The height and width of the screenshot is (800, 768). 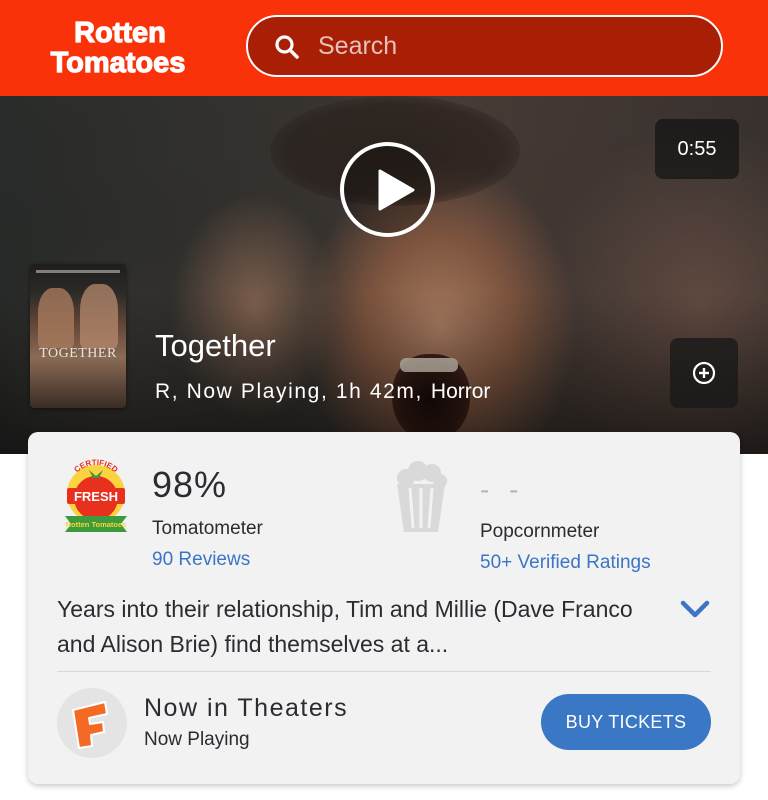 I want to click on rotten-tomatoes-logo: Rotten Tomatoes, so click(x=120, y=47).